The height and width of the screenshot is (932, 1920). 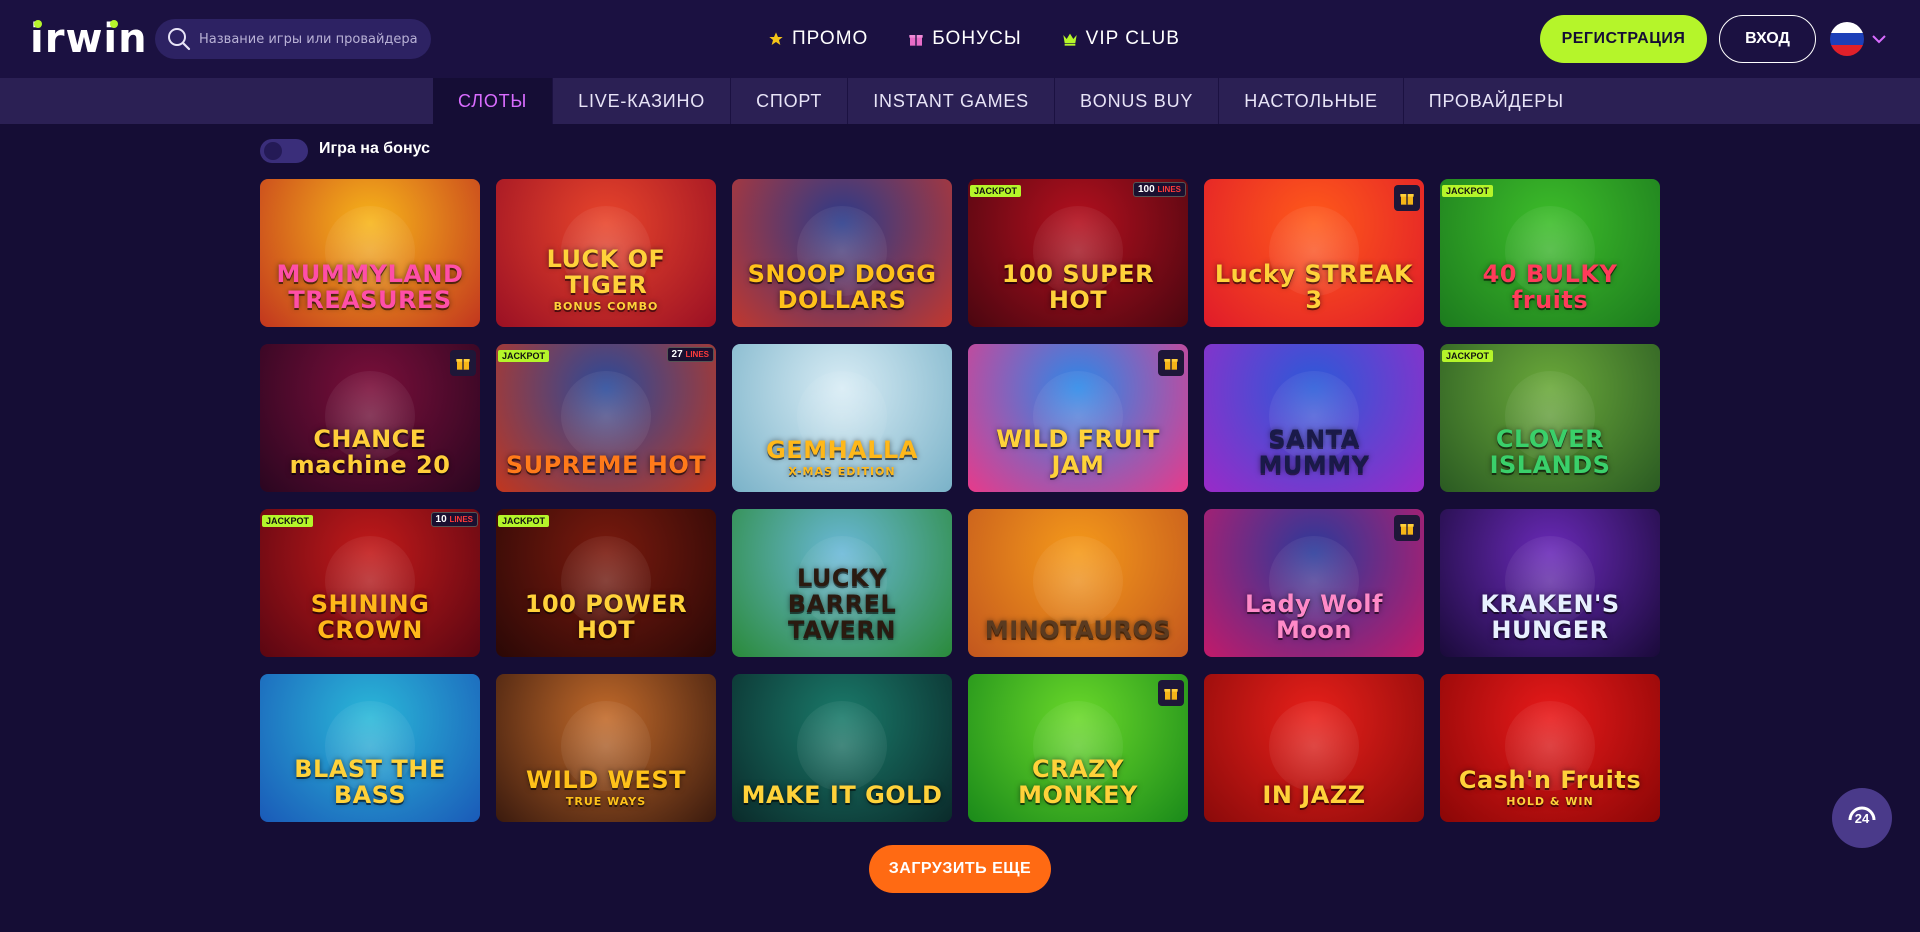 I want to click on game-title: 100 POWER HOT, so click(x=606, y=624).